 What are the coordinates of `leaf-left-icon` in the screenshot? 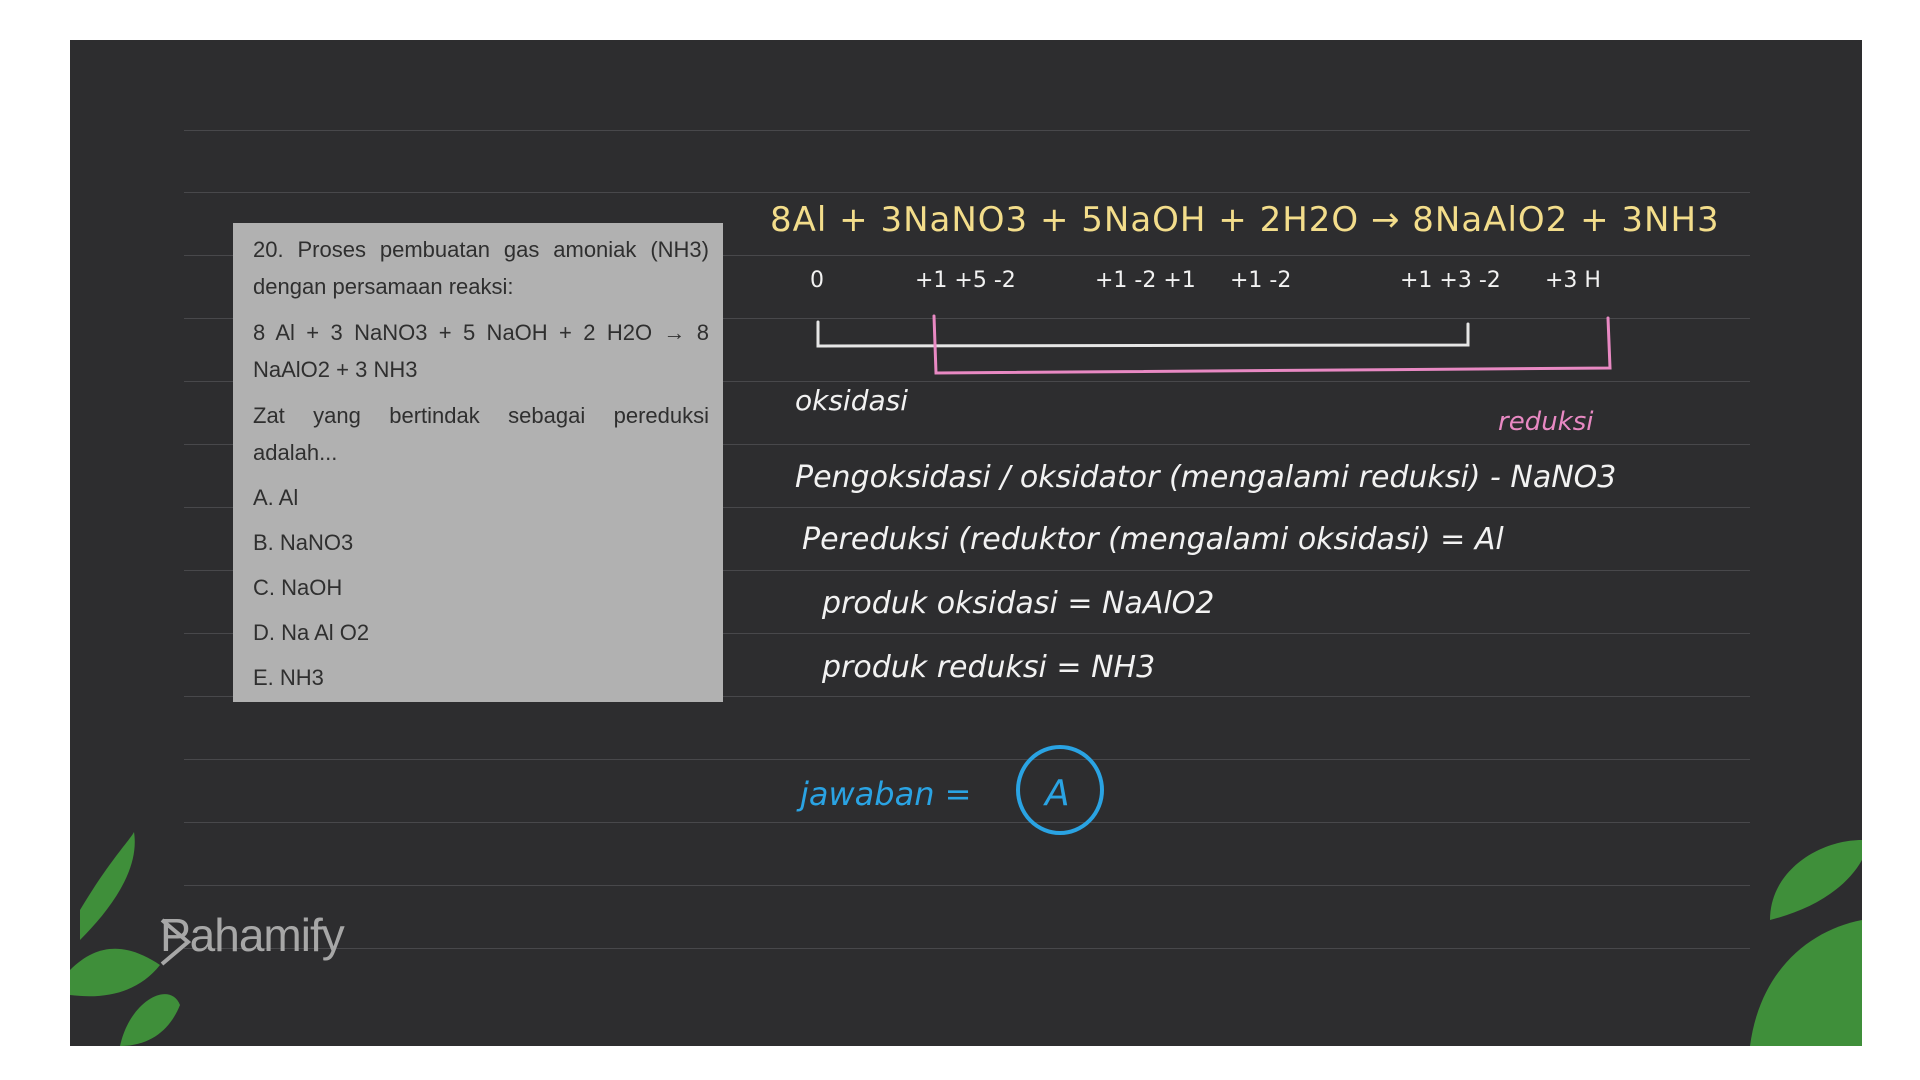 It's located at (125, 939).